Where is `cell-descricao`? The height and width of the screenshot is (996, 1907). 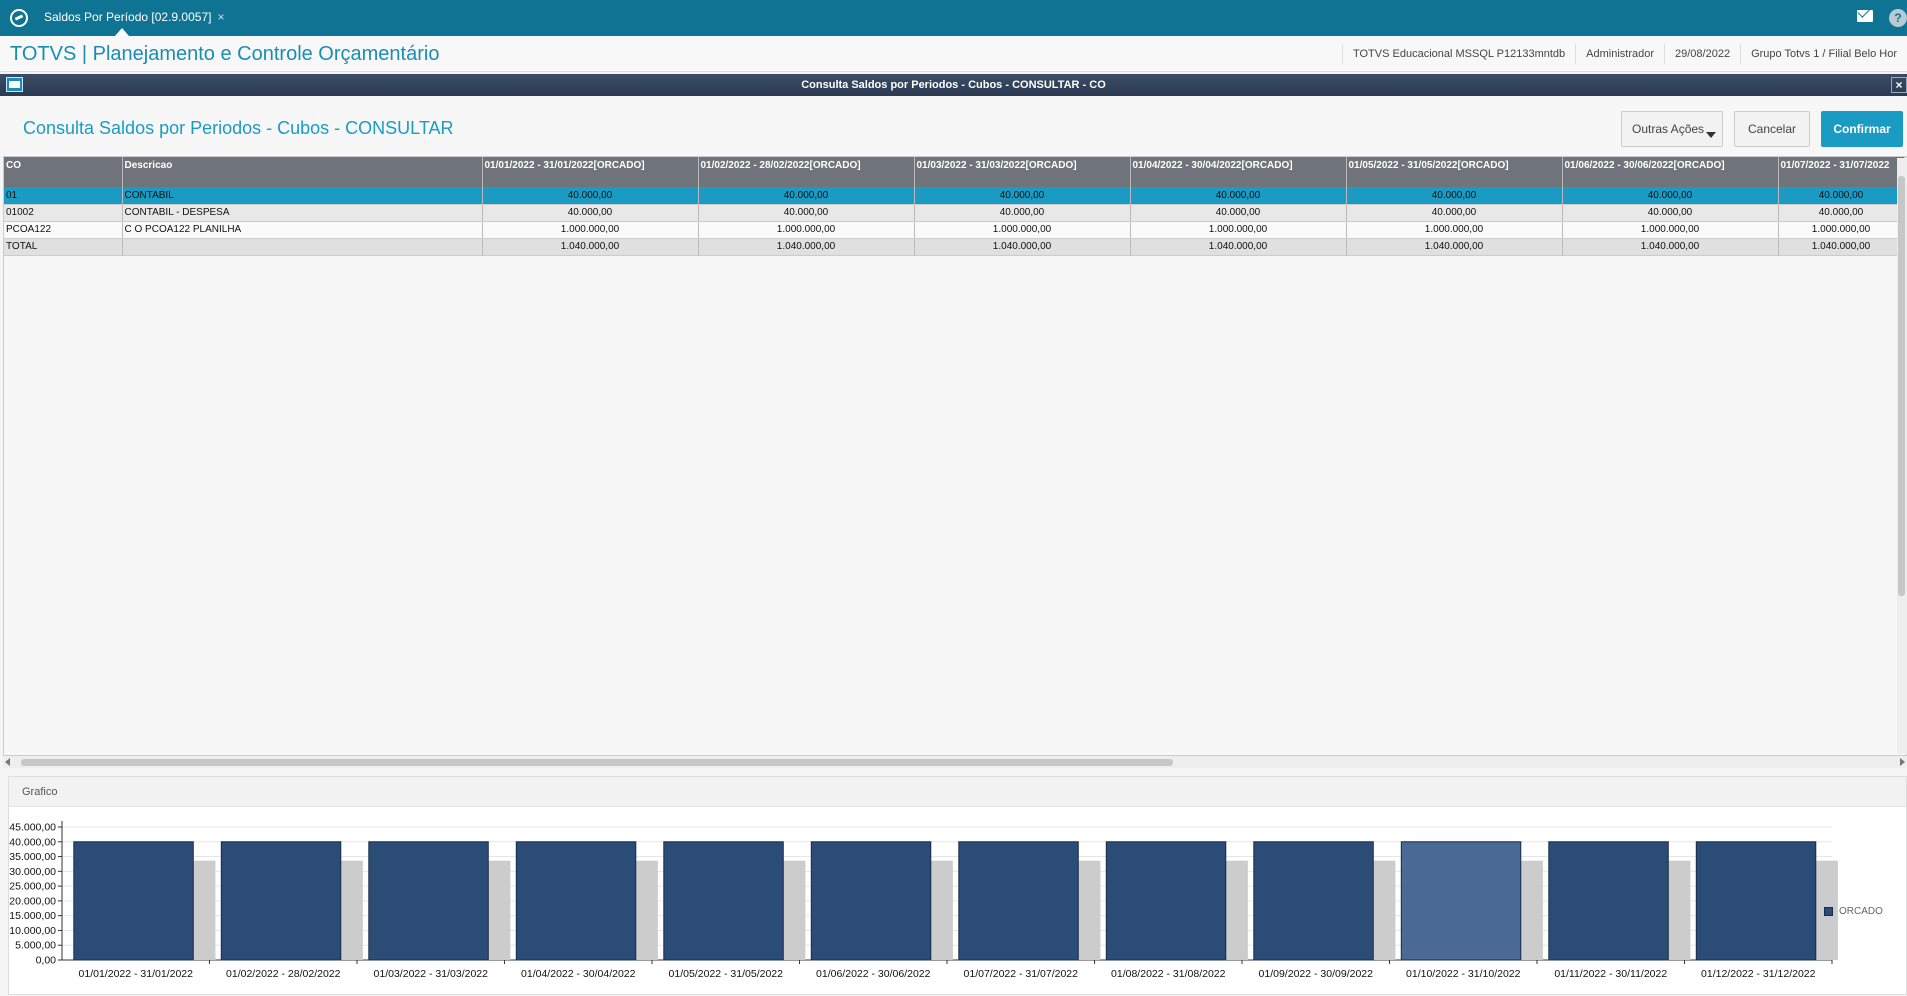 cell-descricao is located at coordinates (302, 247).